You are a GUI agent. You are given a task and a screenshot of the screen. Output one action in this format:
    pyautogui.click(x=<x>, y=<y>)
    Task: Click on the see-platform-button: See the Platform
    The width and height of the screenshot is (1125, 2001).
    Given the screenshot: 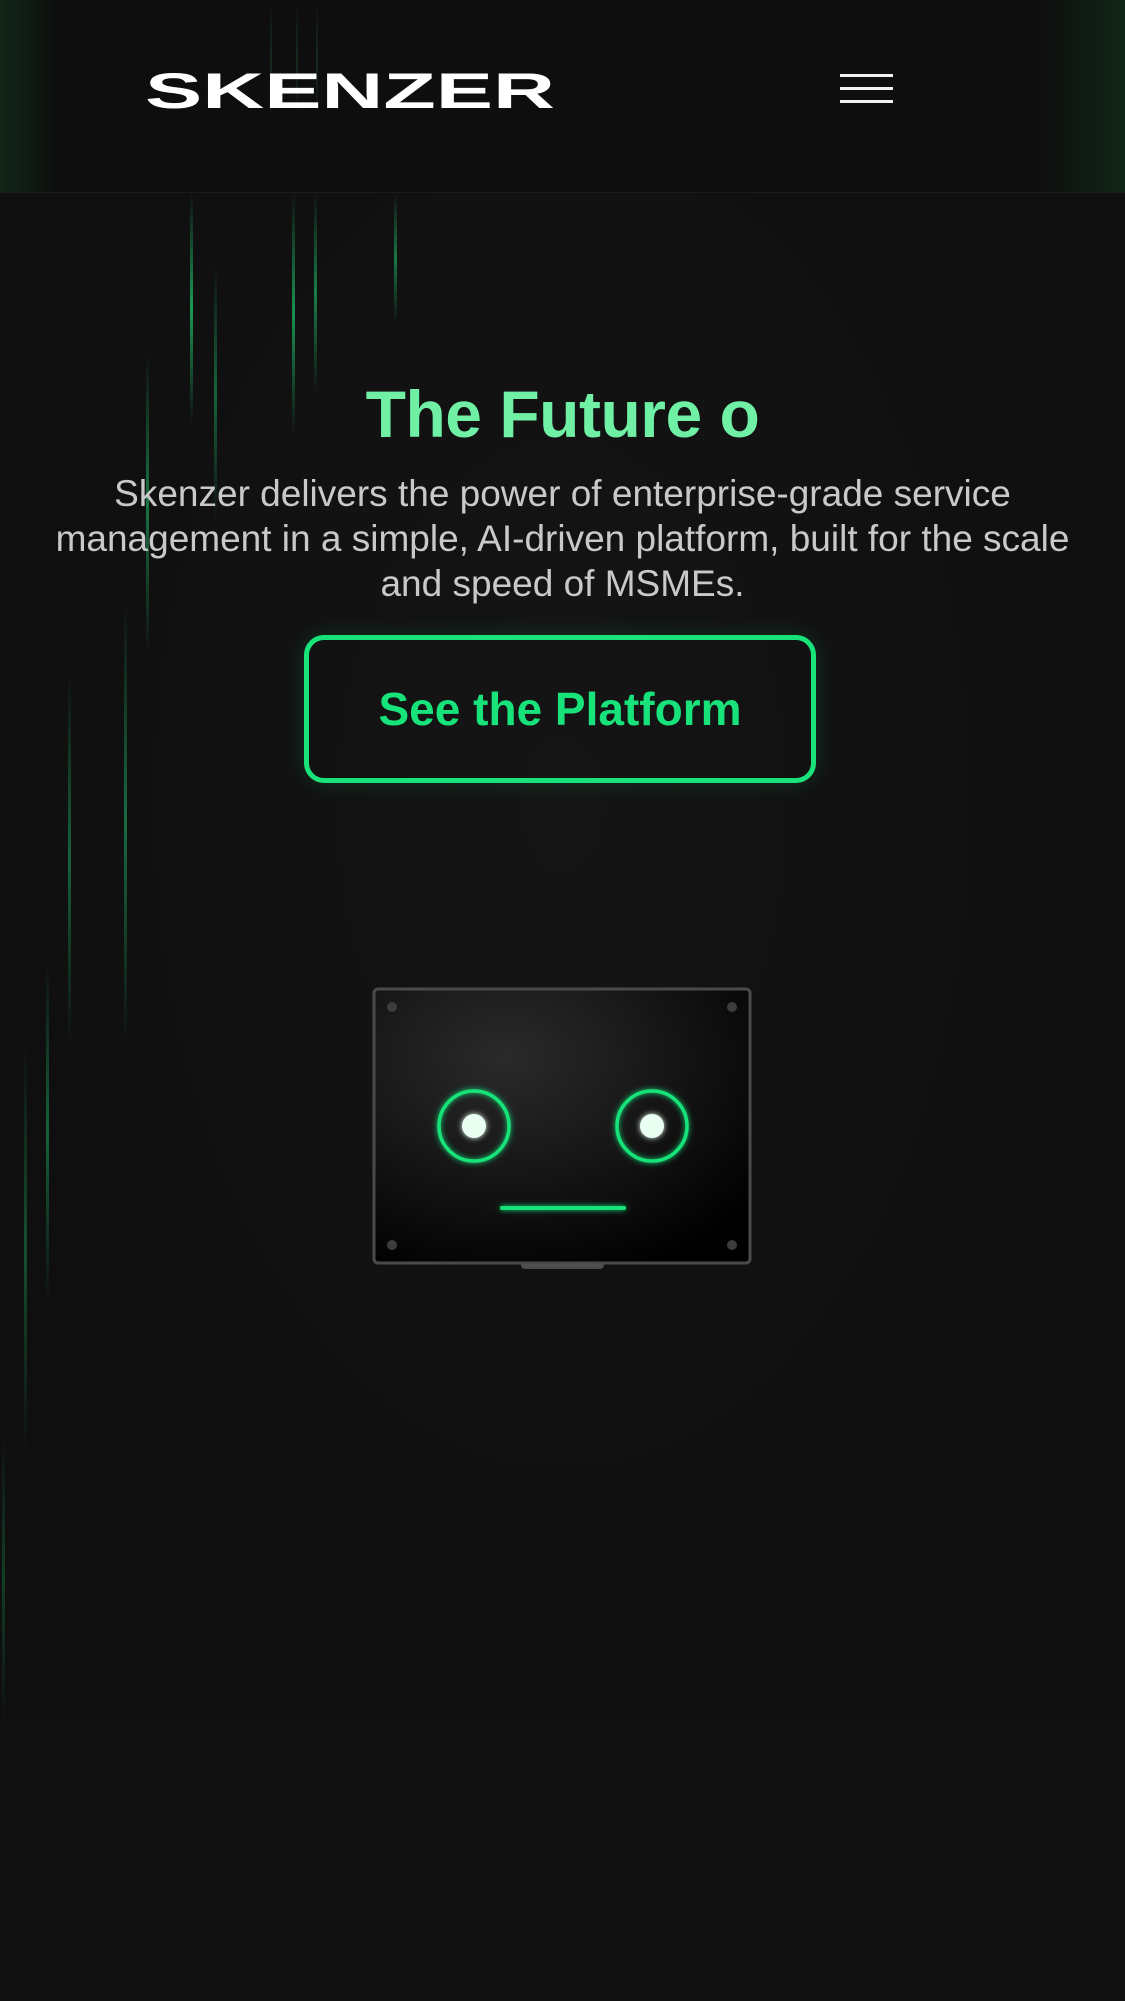 What is the action you would take?
    pyautogui.click(x=560, y=709)
    